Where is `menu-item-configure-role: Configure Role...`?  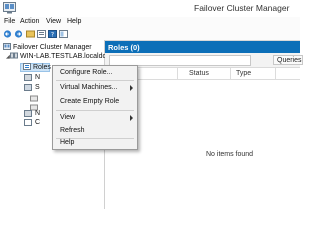 menu-item-configure-role: Configure Role... is located at coordinates (95, 73).